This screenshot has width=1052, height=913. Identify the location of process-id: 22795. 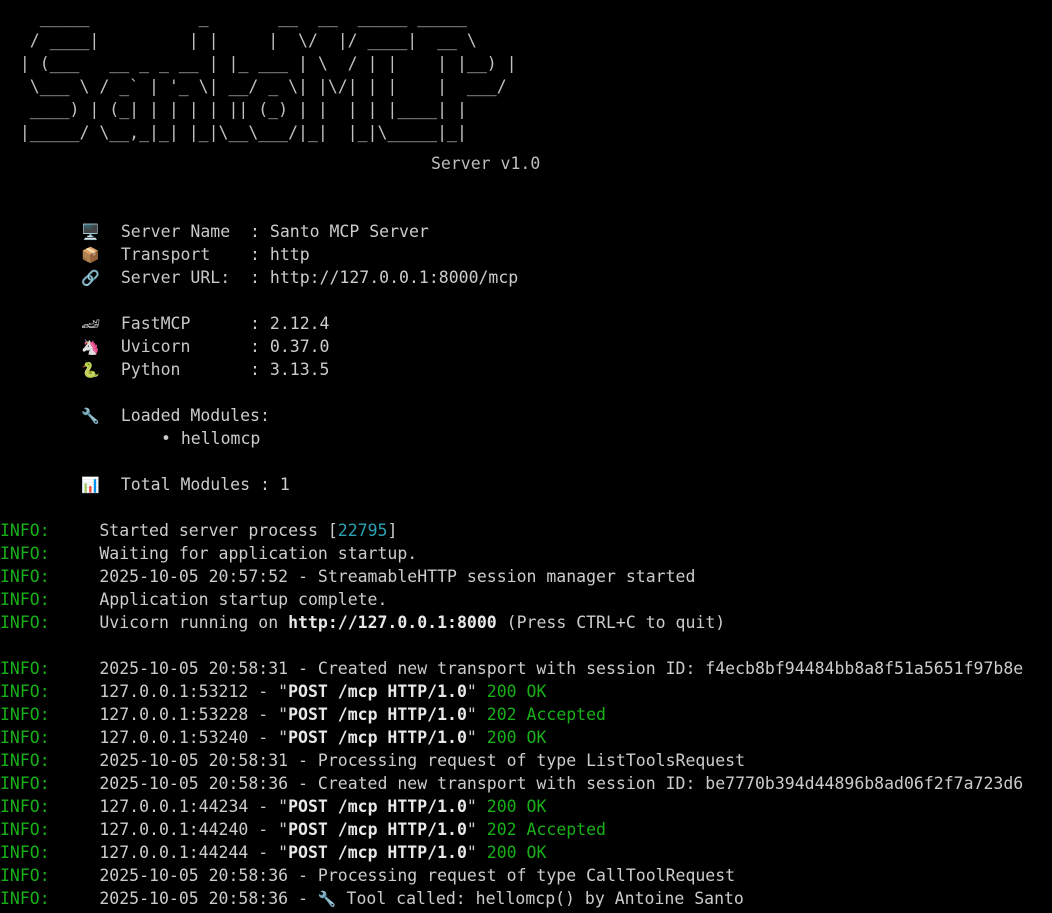
(362, 530).